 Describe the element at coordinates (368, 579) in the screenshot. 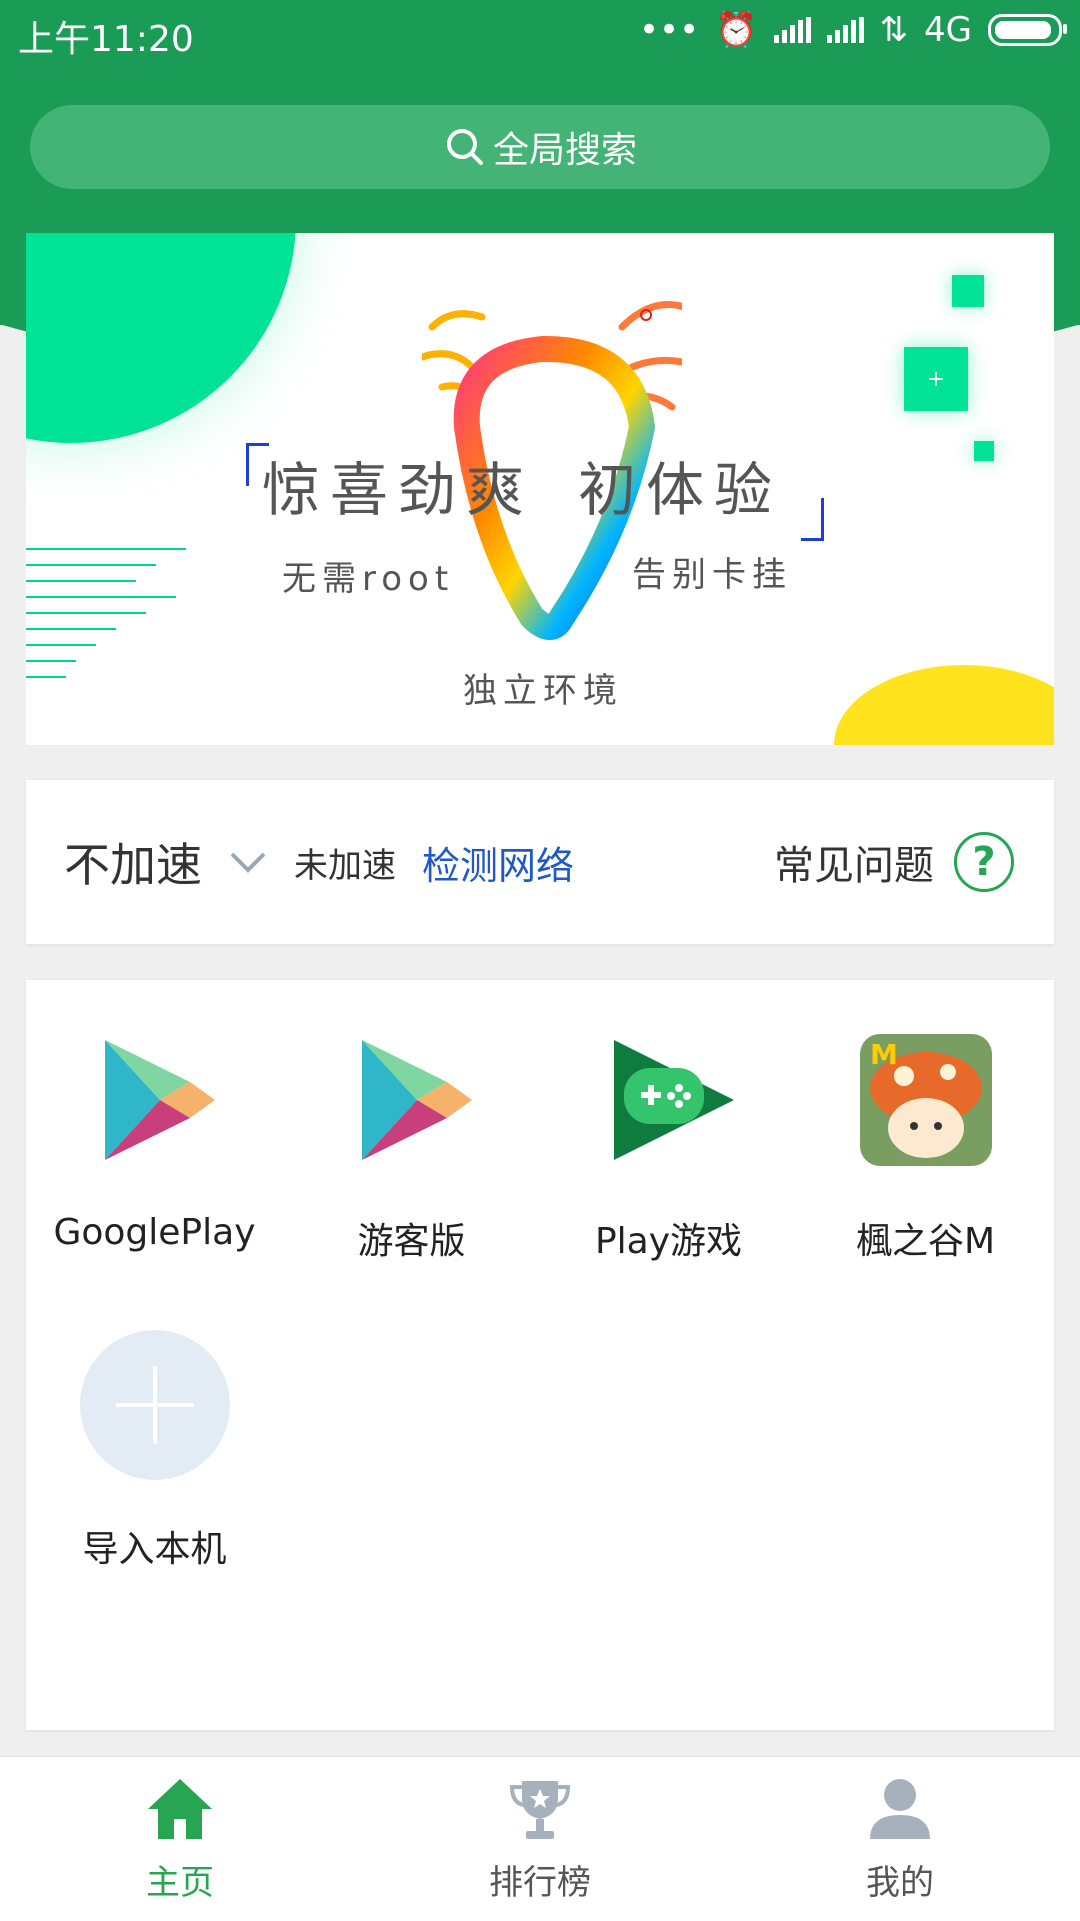

I see `banner-sub-left: 无需root` at that location.